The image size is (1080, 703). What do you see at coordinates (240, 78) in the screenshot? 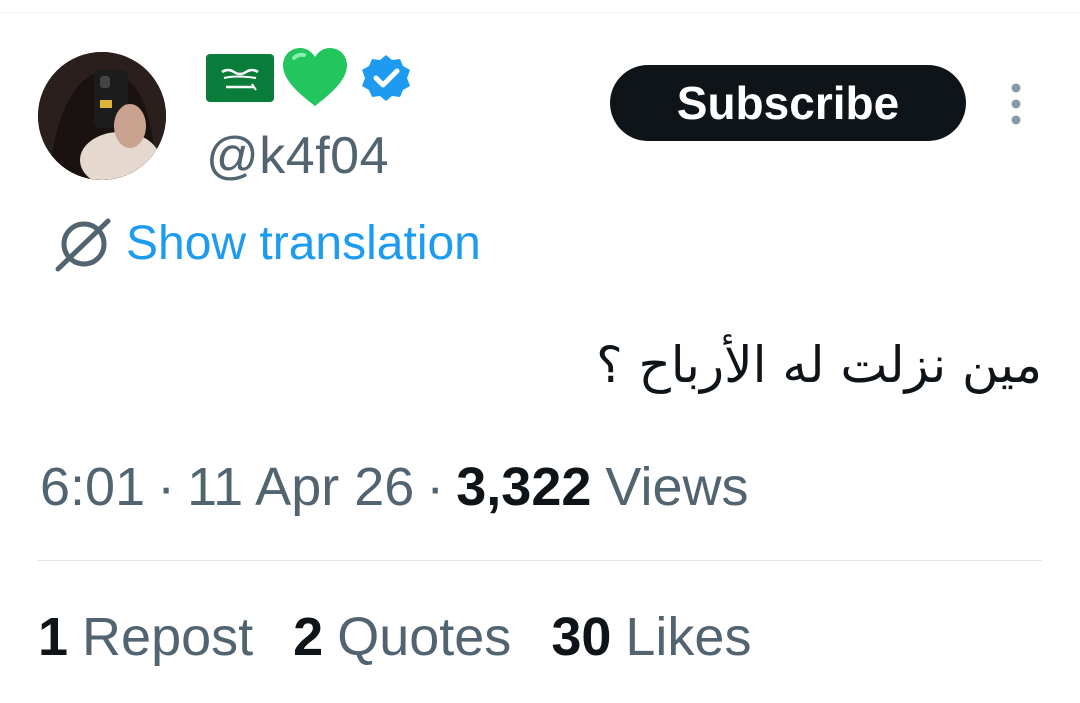
I see `saudi-flag-icon` at bounding box center [240, 78].